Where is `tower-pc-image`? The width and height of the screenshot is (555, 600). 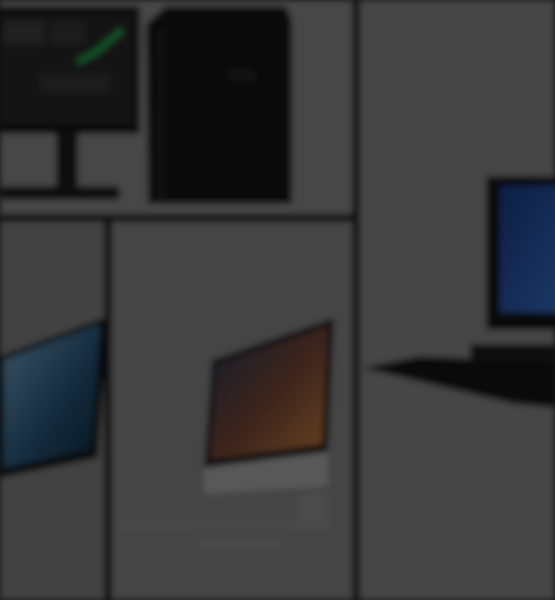 tower-pc-image is located at coordinates (219, 105).